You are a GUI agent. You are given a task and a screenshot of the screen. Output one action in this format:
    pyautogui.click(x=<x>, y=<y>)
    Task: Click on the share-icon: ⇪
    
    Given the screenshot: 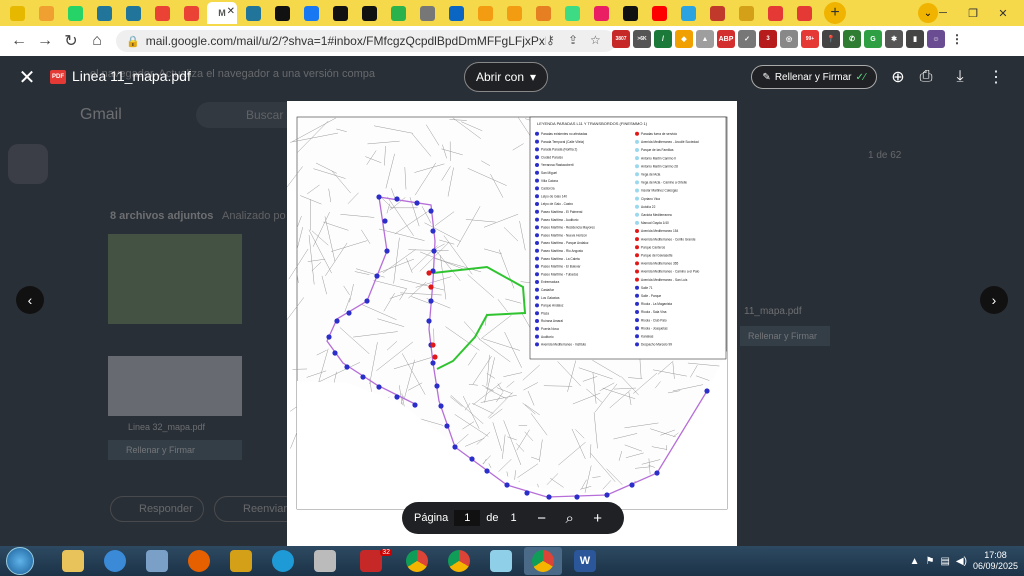 What is the action you would take?
    pyautogui.click(x=573, y=40)
    